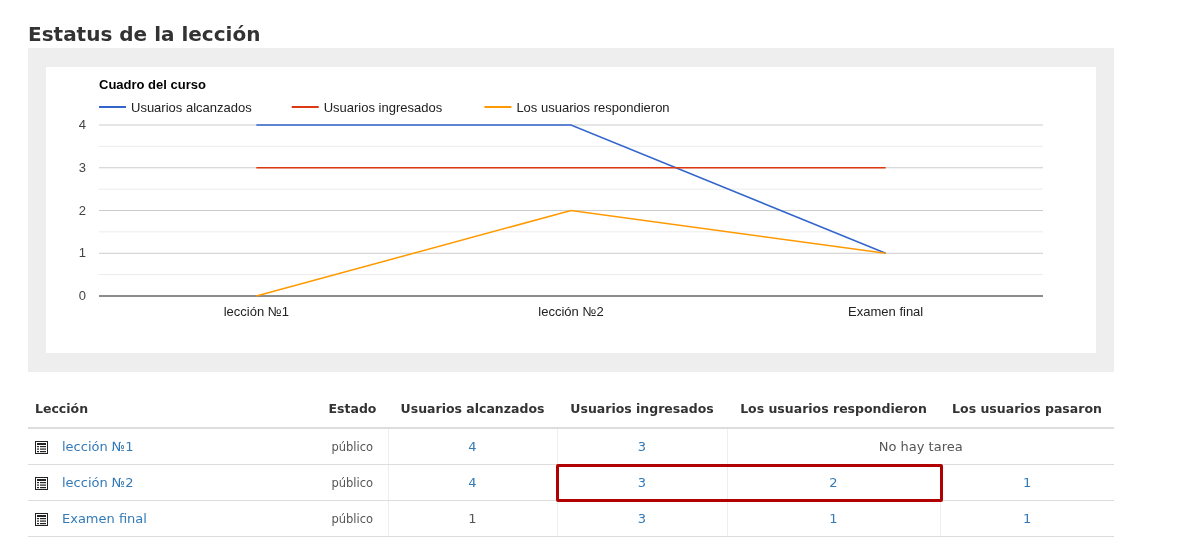  Describe the element at coordinates (642, 409) in the screenshot. I see `column-header: Usuarios ingresados` at that location.